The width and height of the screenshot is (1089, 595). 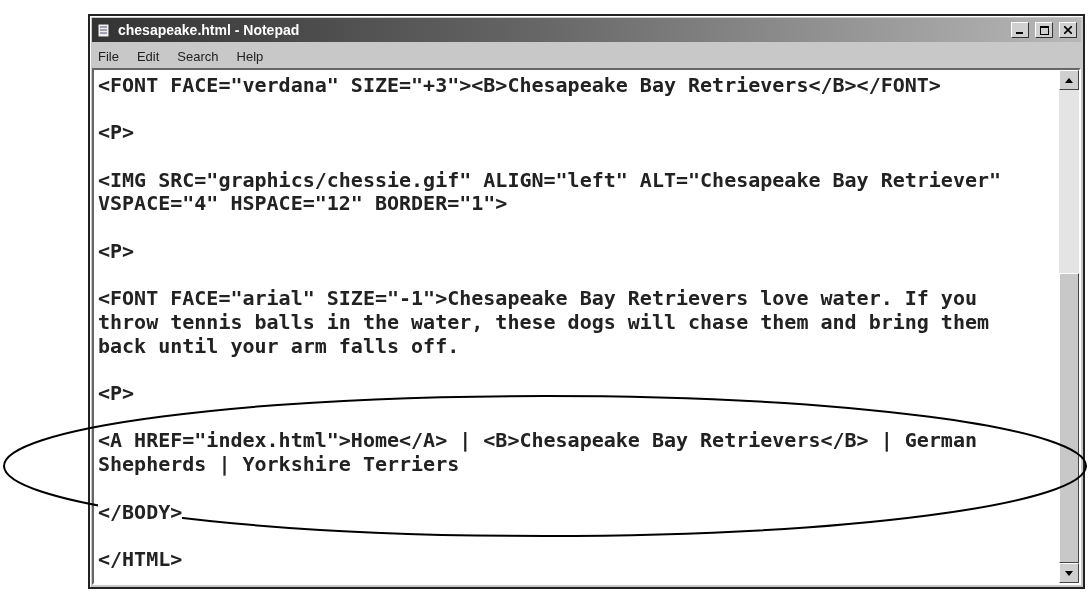 What do you see at coordinates (209, 30) in the screenshot?
I see `window-title: chesapeake.html - Notepad` at bounding box center [209, 30].